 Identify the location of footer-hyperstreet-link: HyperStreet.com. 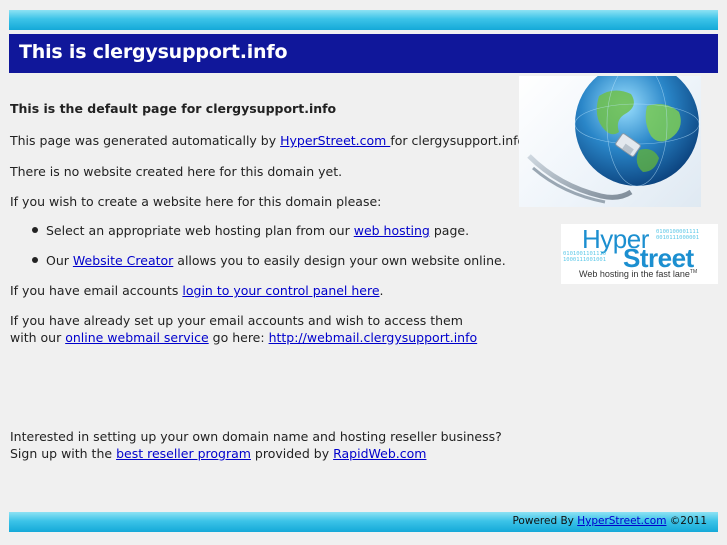
(621, 521).